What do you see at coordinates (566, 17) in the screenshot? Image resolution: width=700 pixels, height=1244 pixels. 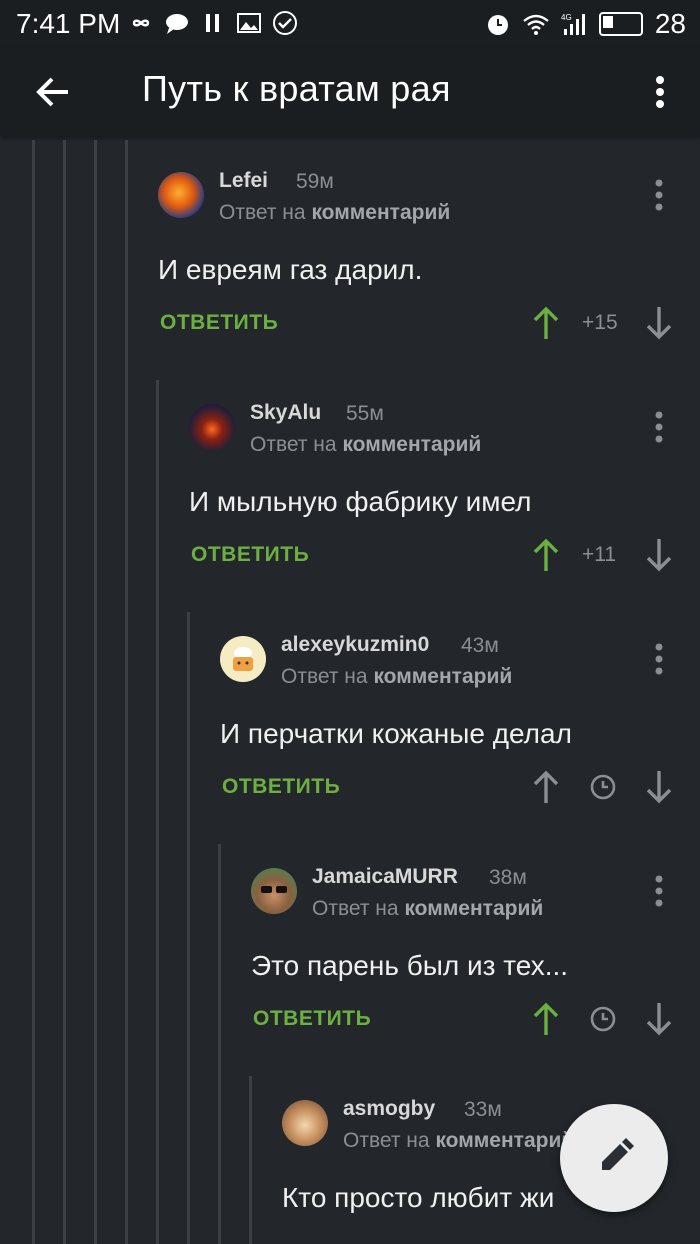 I see `network-type: 4G` at bounding box center [566, 17].